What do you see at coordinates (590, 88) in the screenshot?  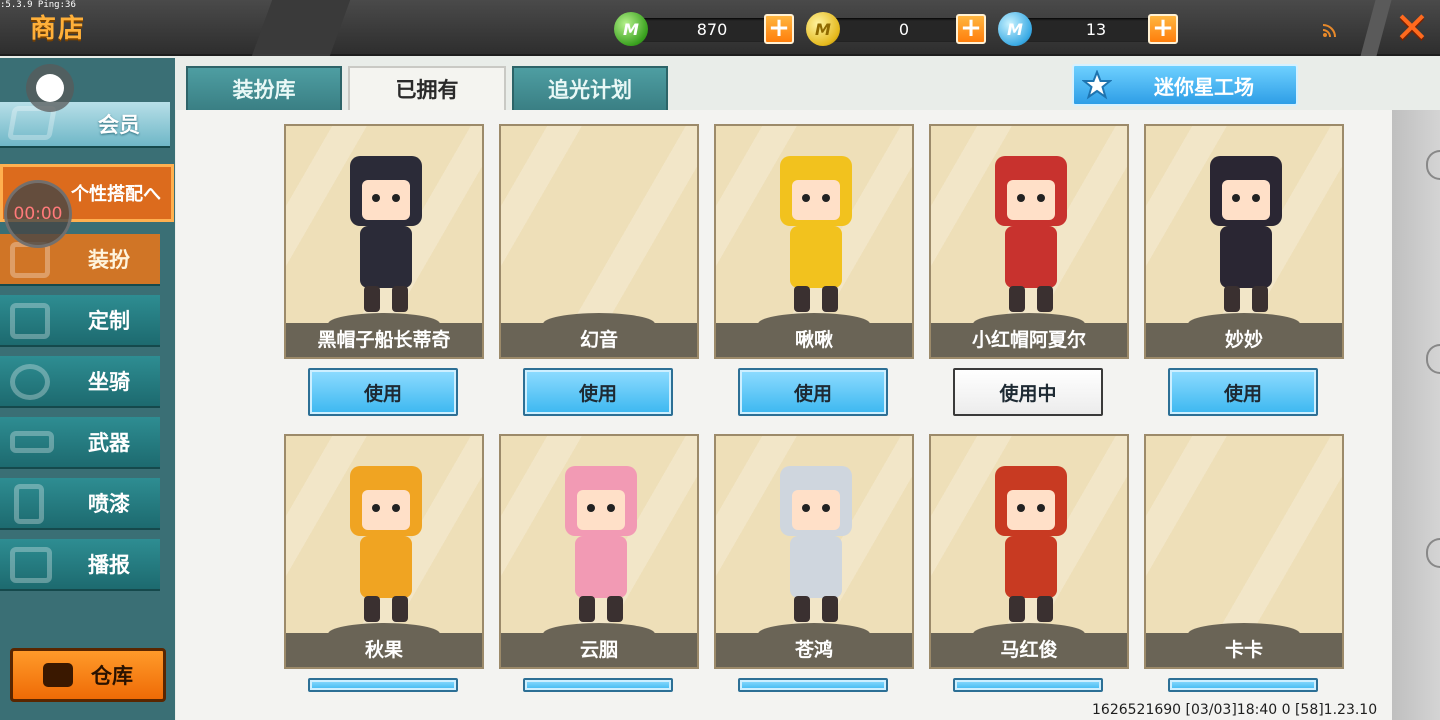 I see `tab-chasing-light: 追光计划` at bounding box center [590, 88].